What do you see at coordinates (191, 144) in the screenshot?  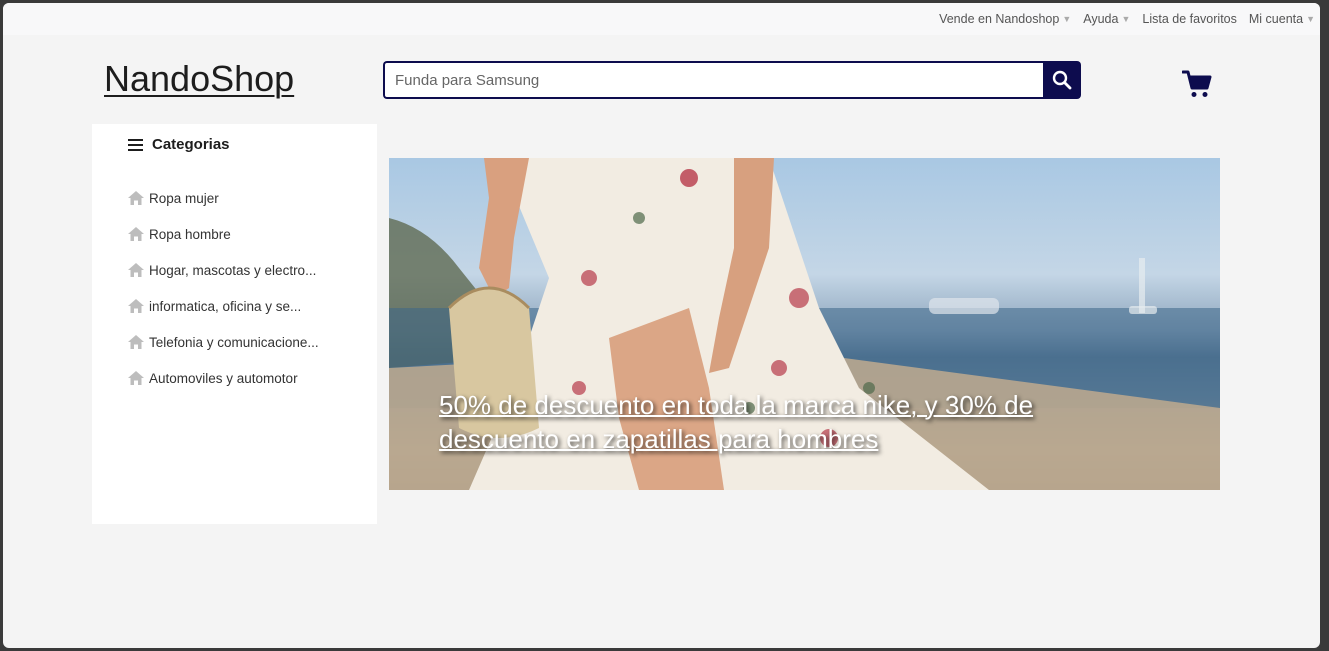 I see `categories-title: Categorias` at bounding box center [191, 144].